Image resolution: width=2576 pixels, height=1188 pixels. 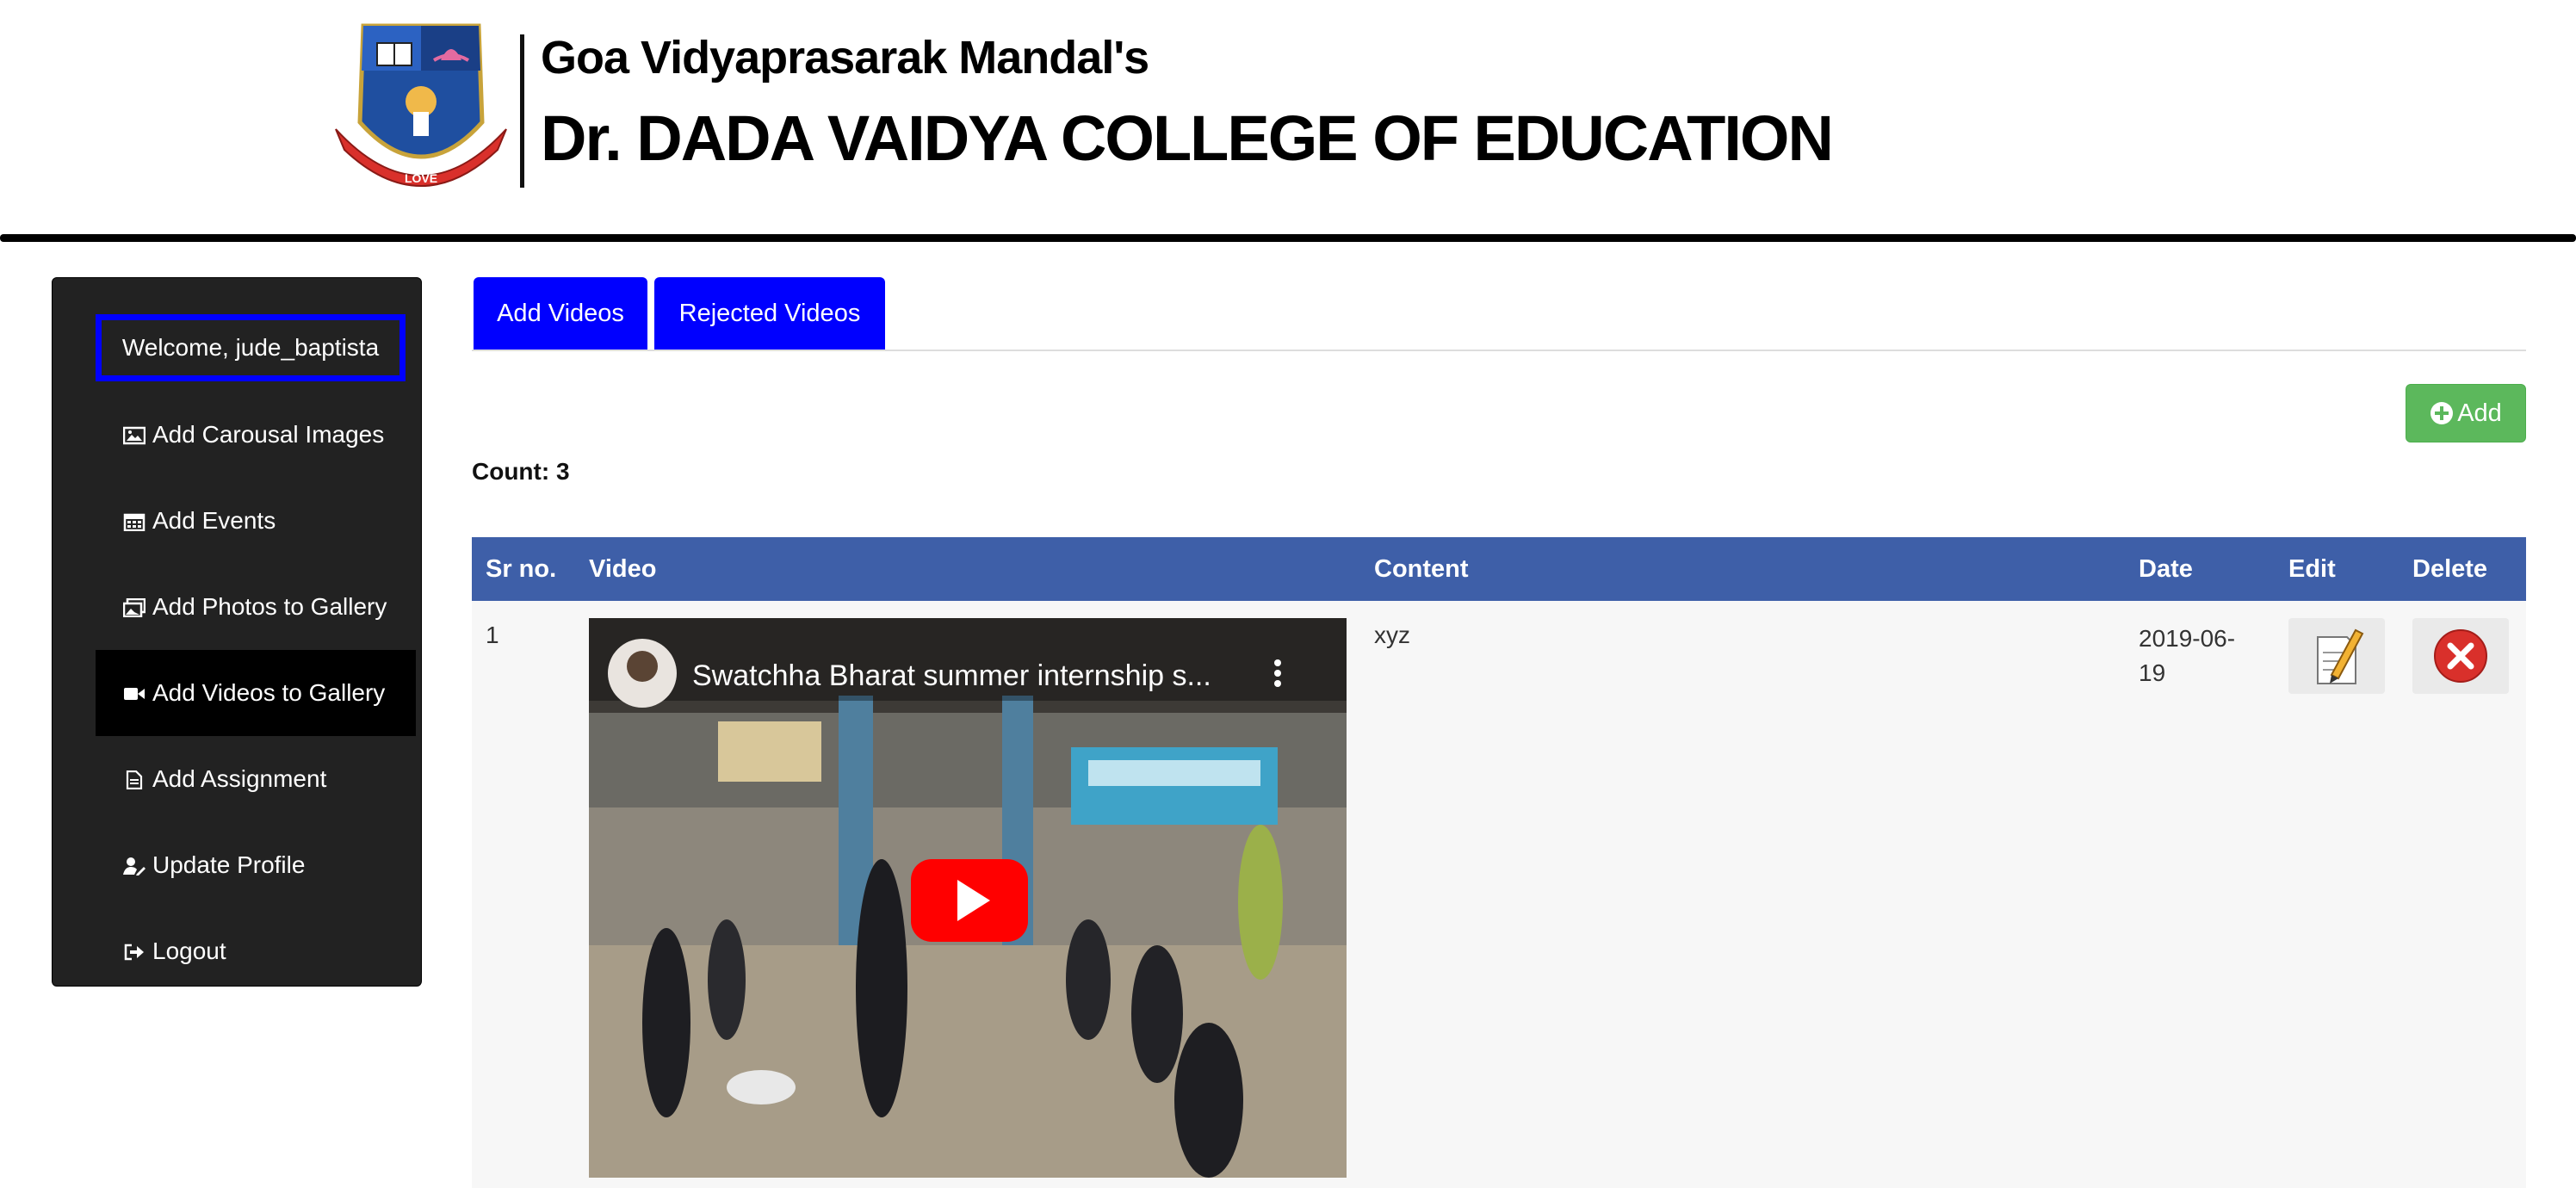 I want to click on sidebar-item-add-videos-to-gallery: Add Videos to Gallery, so click(x=256, y=693).